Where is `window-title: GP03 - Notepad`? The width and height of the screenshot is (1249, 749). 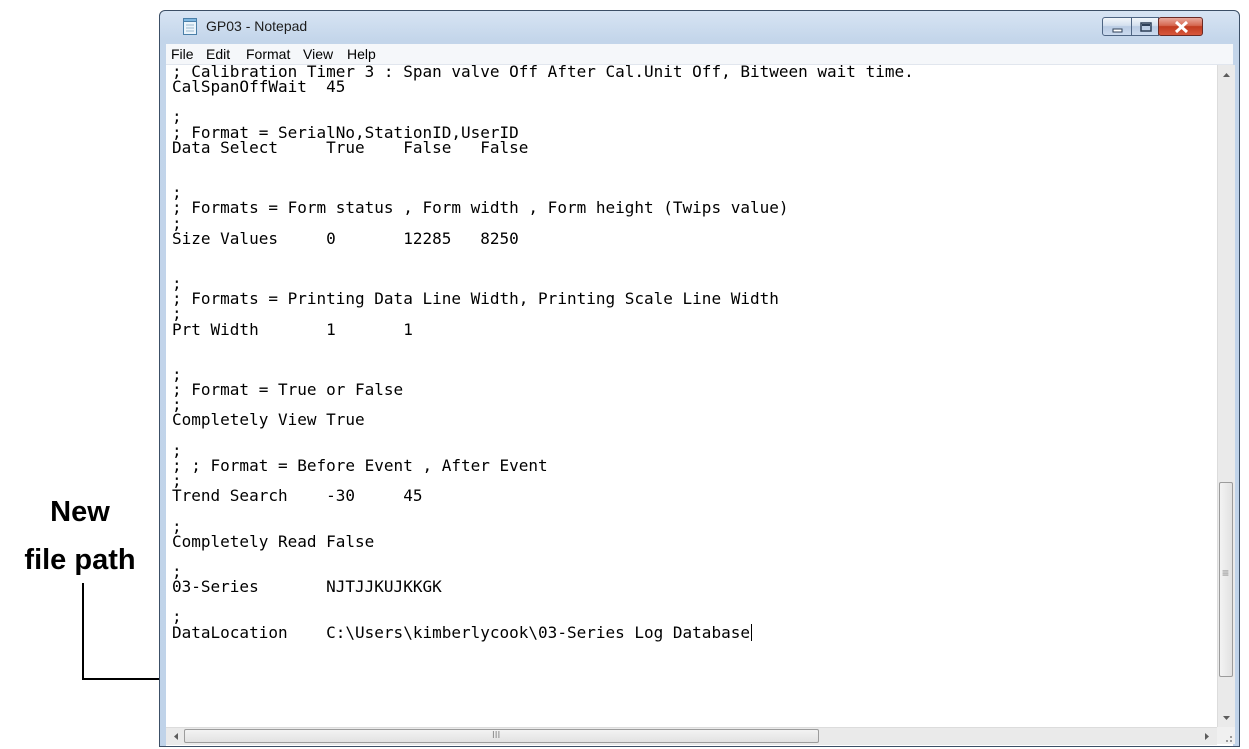
window-title: GP03 - Notepad is located at coordinates (257, 26).